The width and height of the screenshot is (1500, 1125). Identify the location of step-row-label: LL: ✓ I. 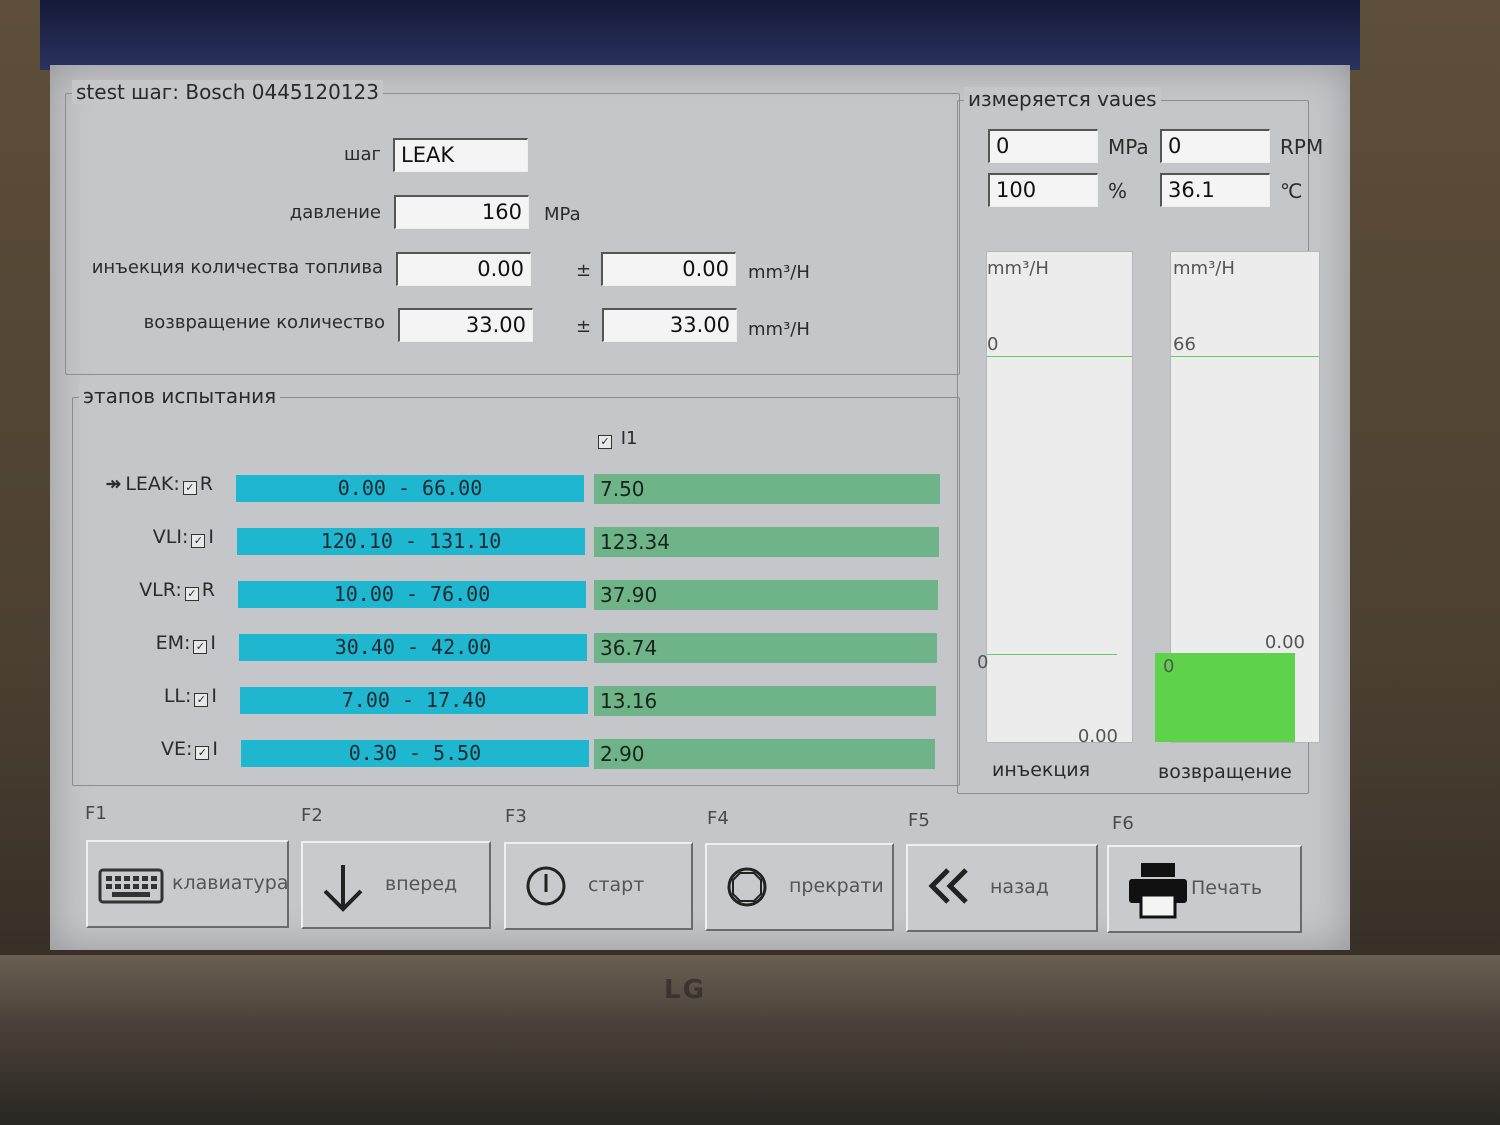
(142, 696).